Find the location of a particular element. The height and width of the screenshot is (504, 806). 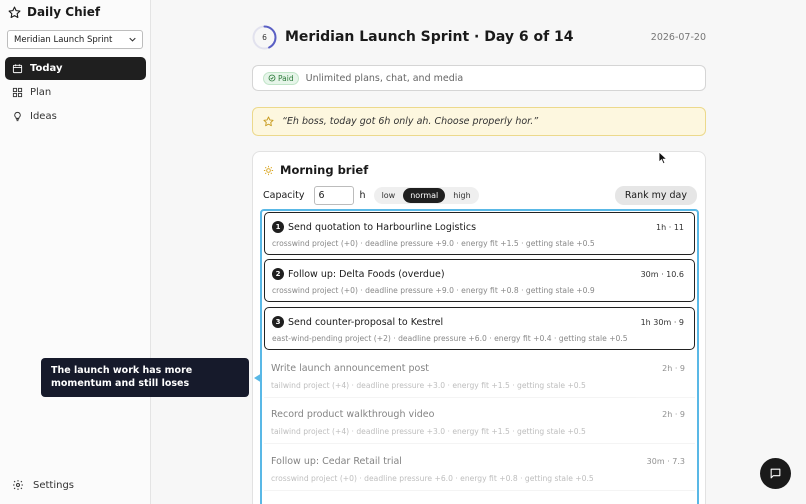

capacity-label: Capacity is located at coordinates (284, 195).